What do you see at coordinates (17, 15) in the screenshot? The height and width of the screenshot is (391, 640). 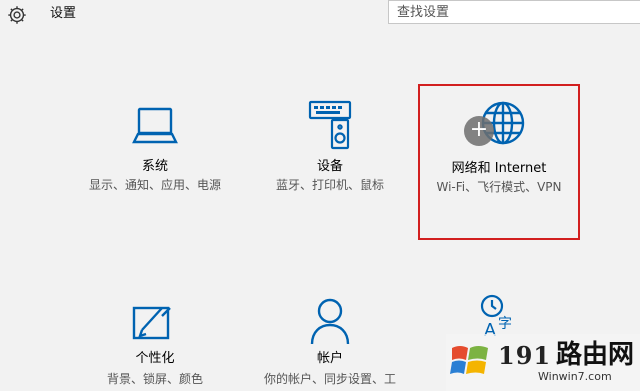 I see `gear-icon` at bounding box center [17, 15].